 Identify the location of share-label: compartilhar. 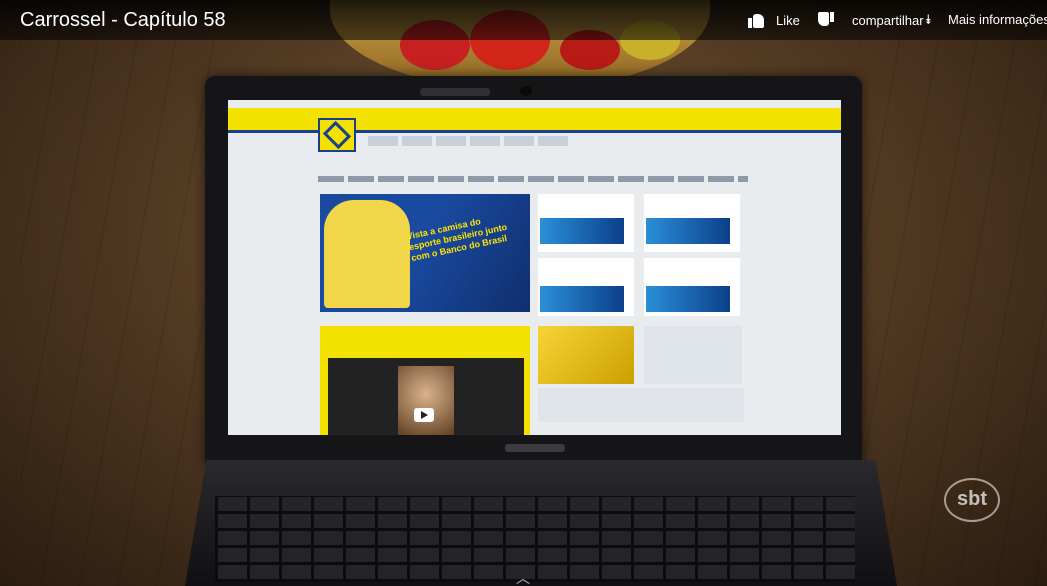
(888, 20).